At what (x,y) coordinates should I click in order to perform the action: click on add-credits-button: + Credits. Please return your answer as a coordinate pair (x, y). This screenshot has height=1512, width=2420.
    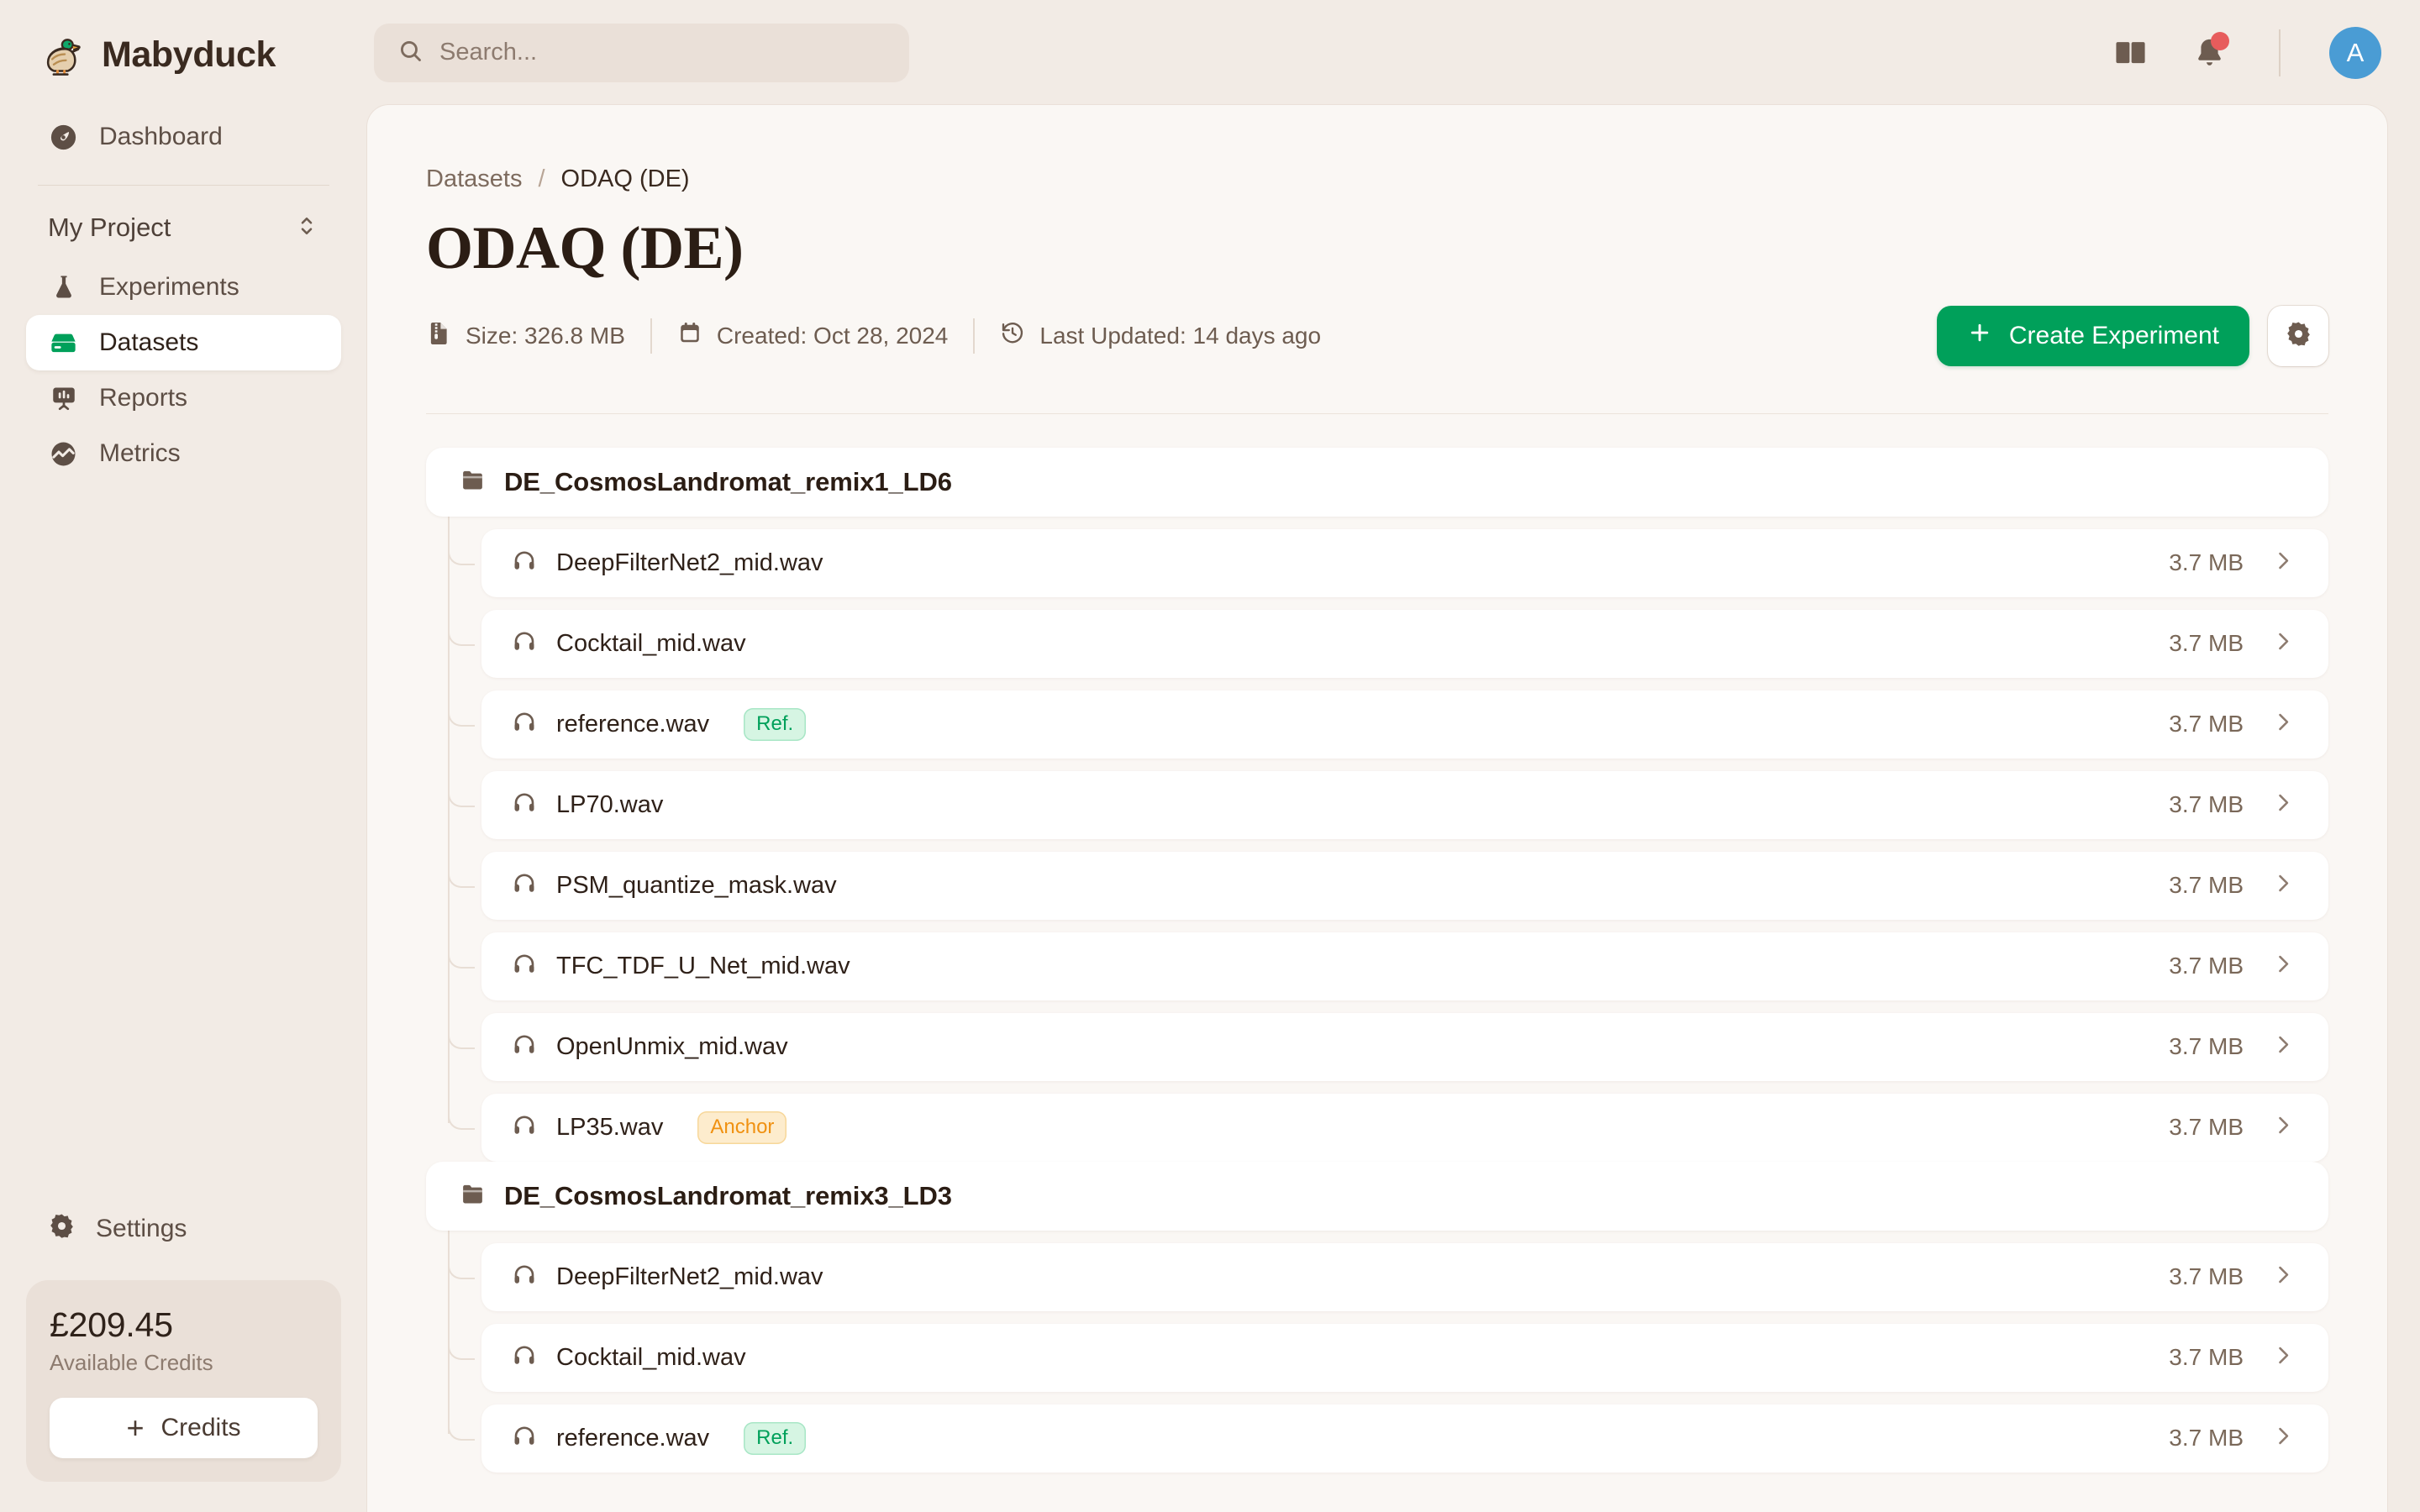
    Looking at the image, I should click on (184, 1428).